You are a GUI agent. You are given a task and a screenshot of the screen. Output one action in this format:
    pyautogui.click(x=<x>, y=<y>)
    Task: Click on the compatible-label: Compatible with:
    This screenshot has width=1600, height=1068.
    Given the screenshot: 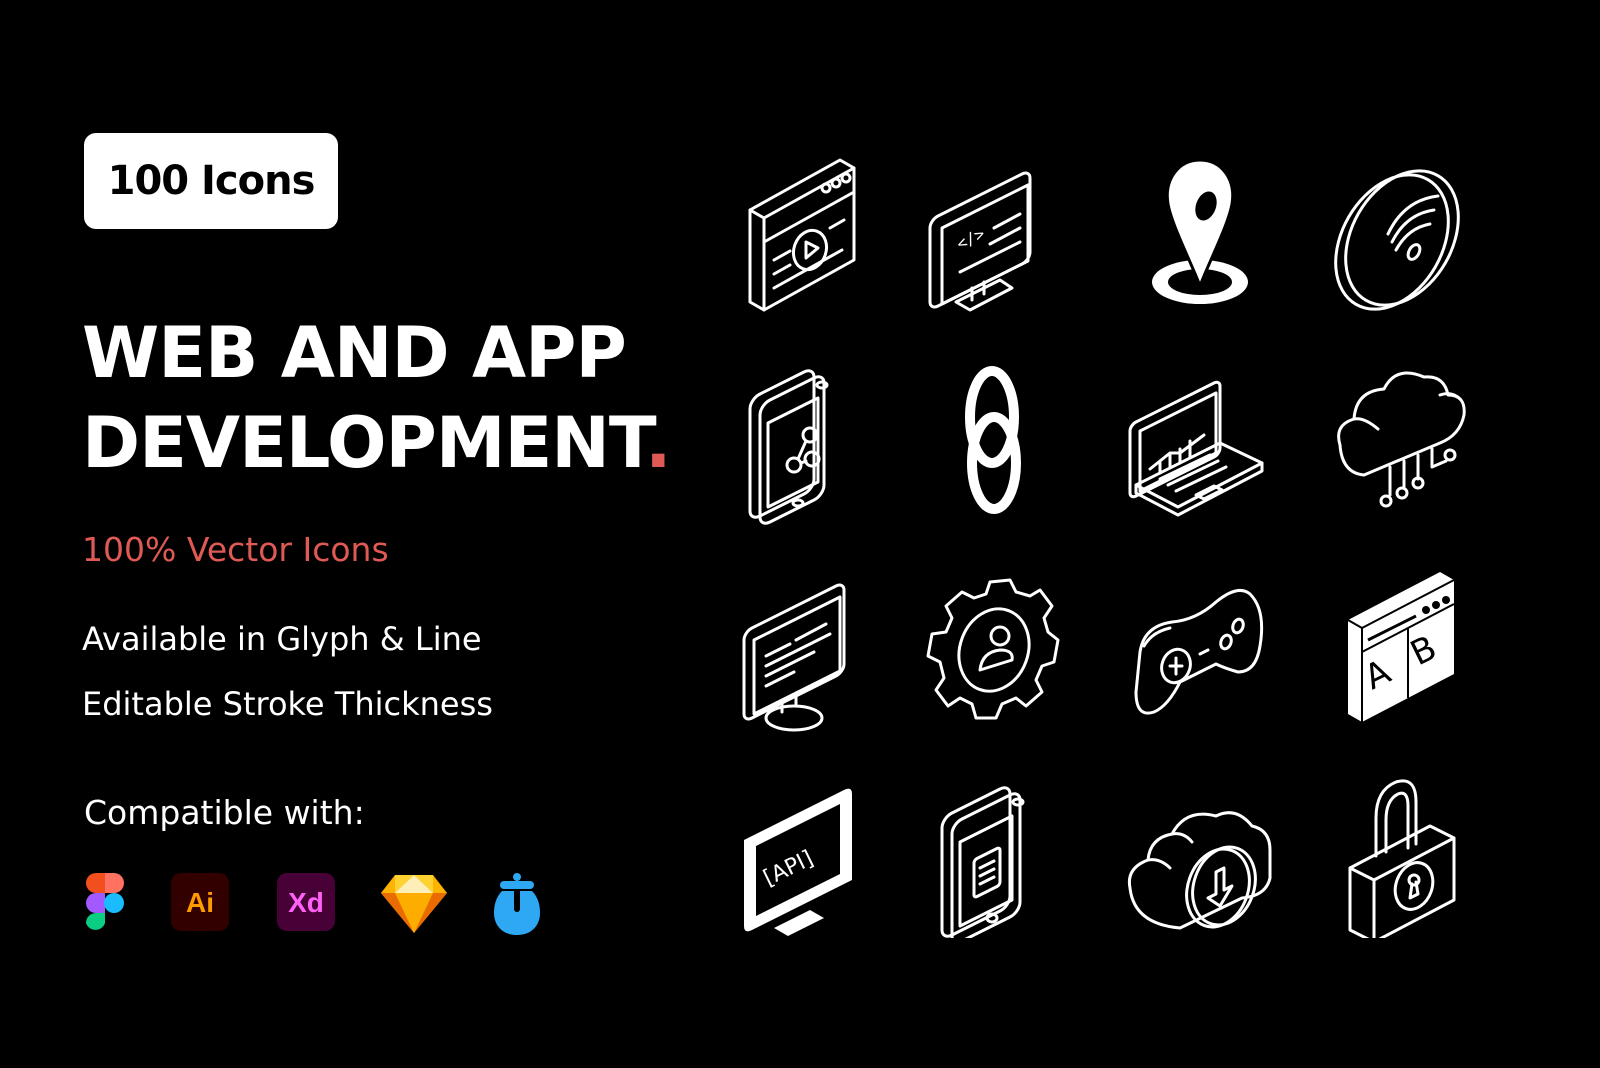 What is the action you would take?
    pyautogui.click(x=224, y=812)
    